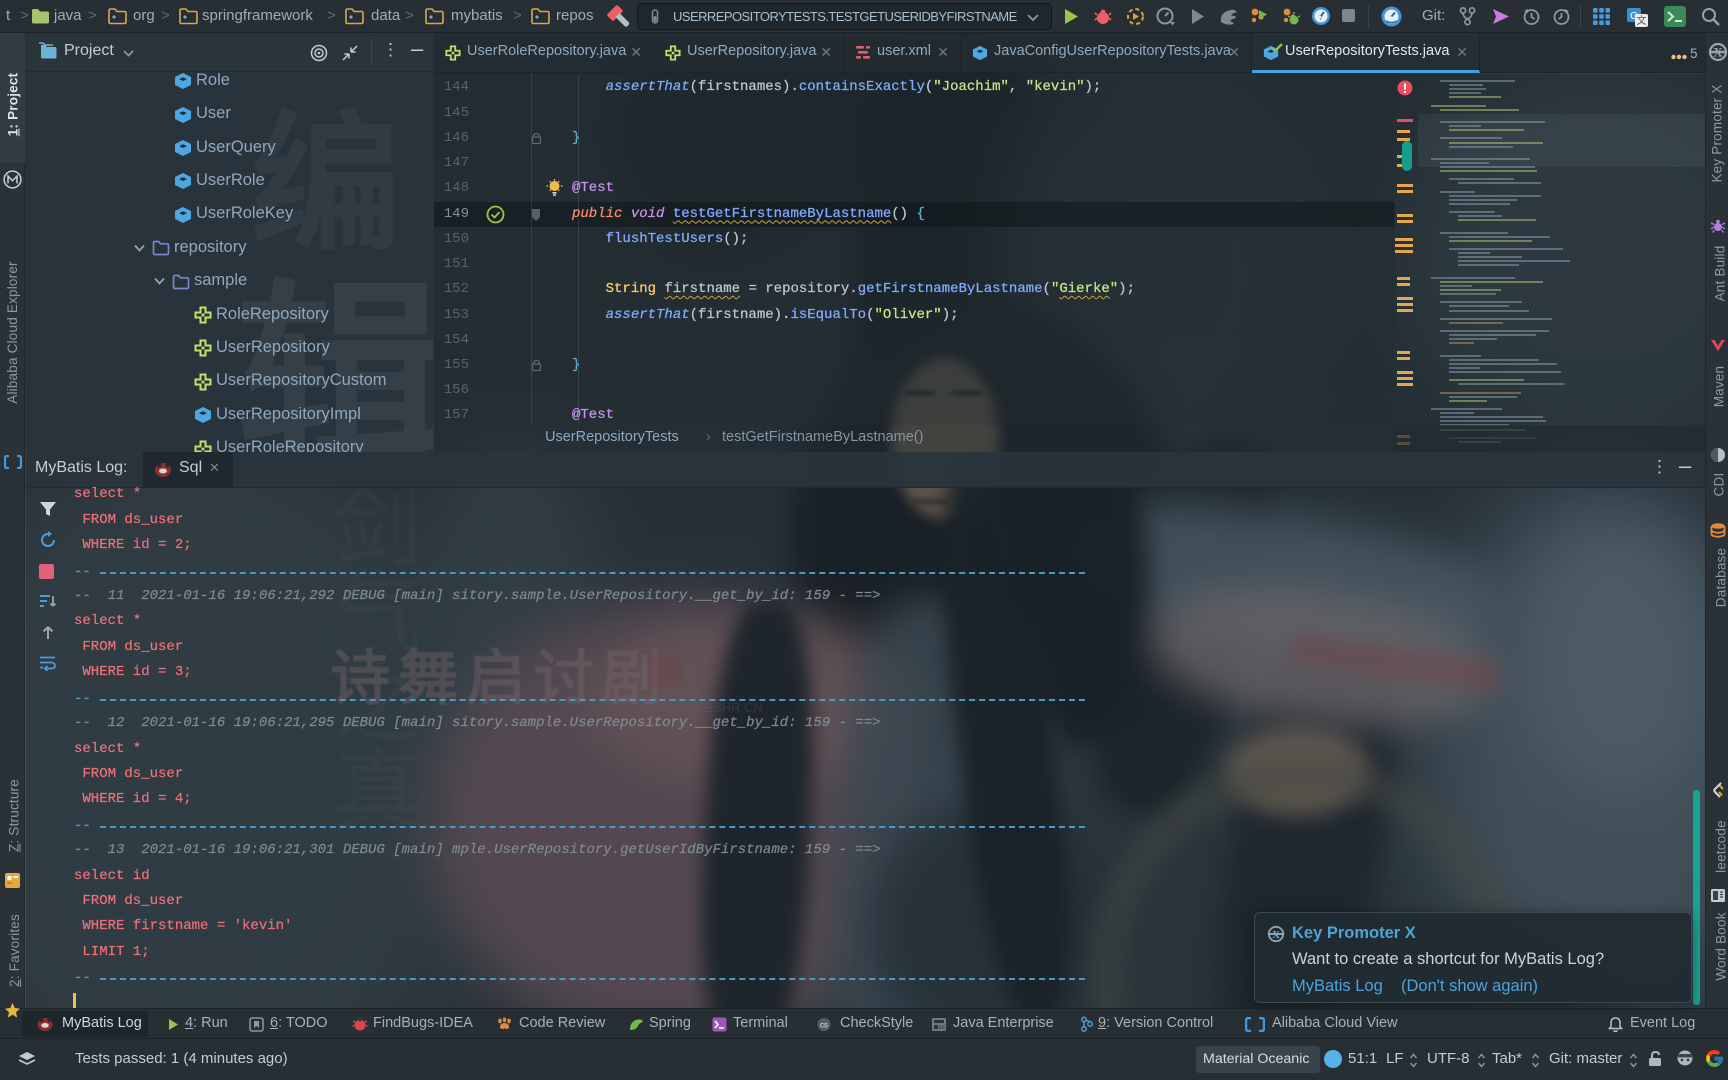 The image size is (1728, 1080). Describe the element at coordinates (942, 1028) in the screenshot. I see `svg-text: EE` at that location.